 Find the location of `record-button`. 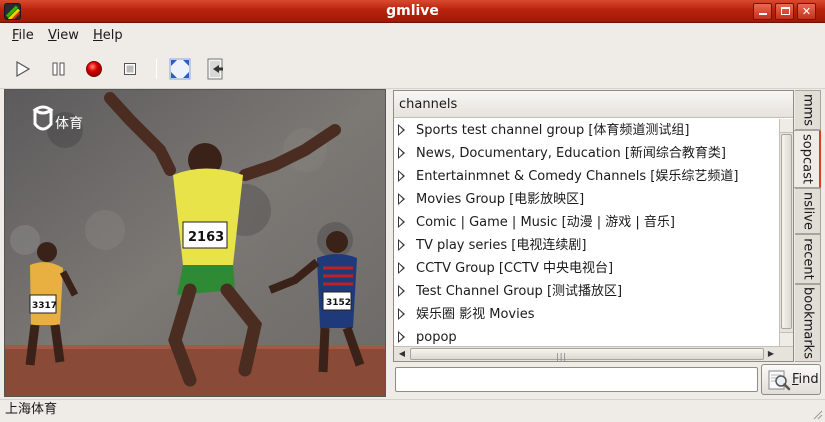

record-button is located at coordinates (94, 69).